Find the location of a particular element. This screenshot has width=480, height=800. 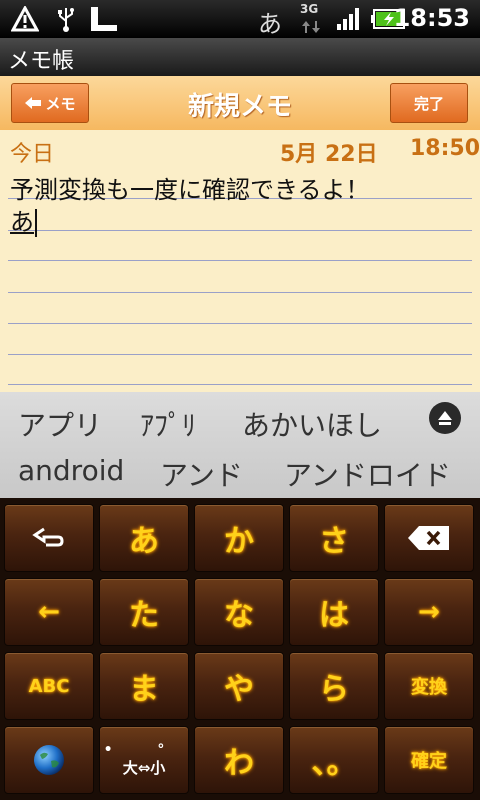

memo-date: 5月 22日 is located at coordinates (329, 154).